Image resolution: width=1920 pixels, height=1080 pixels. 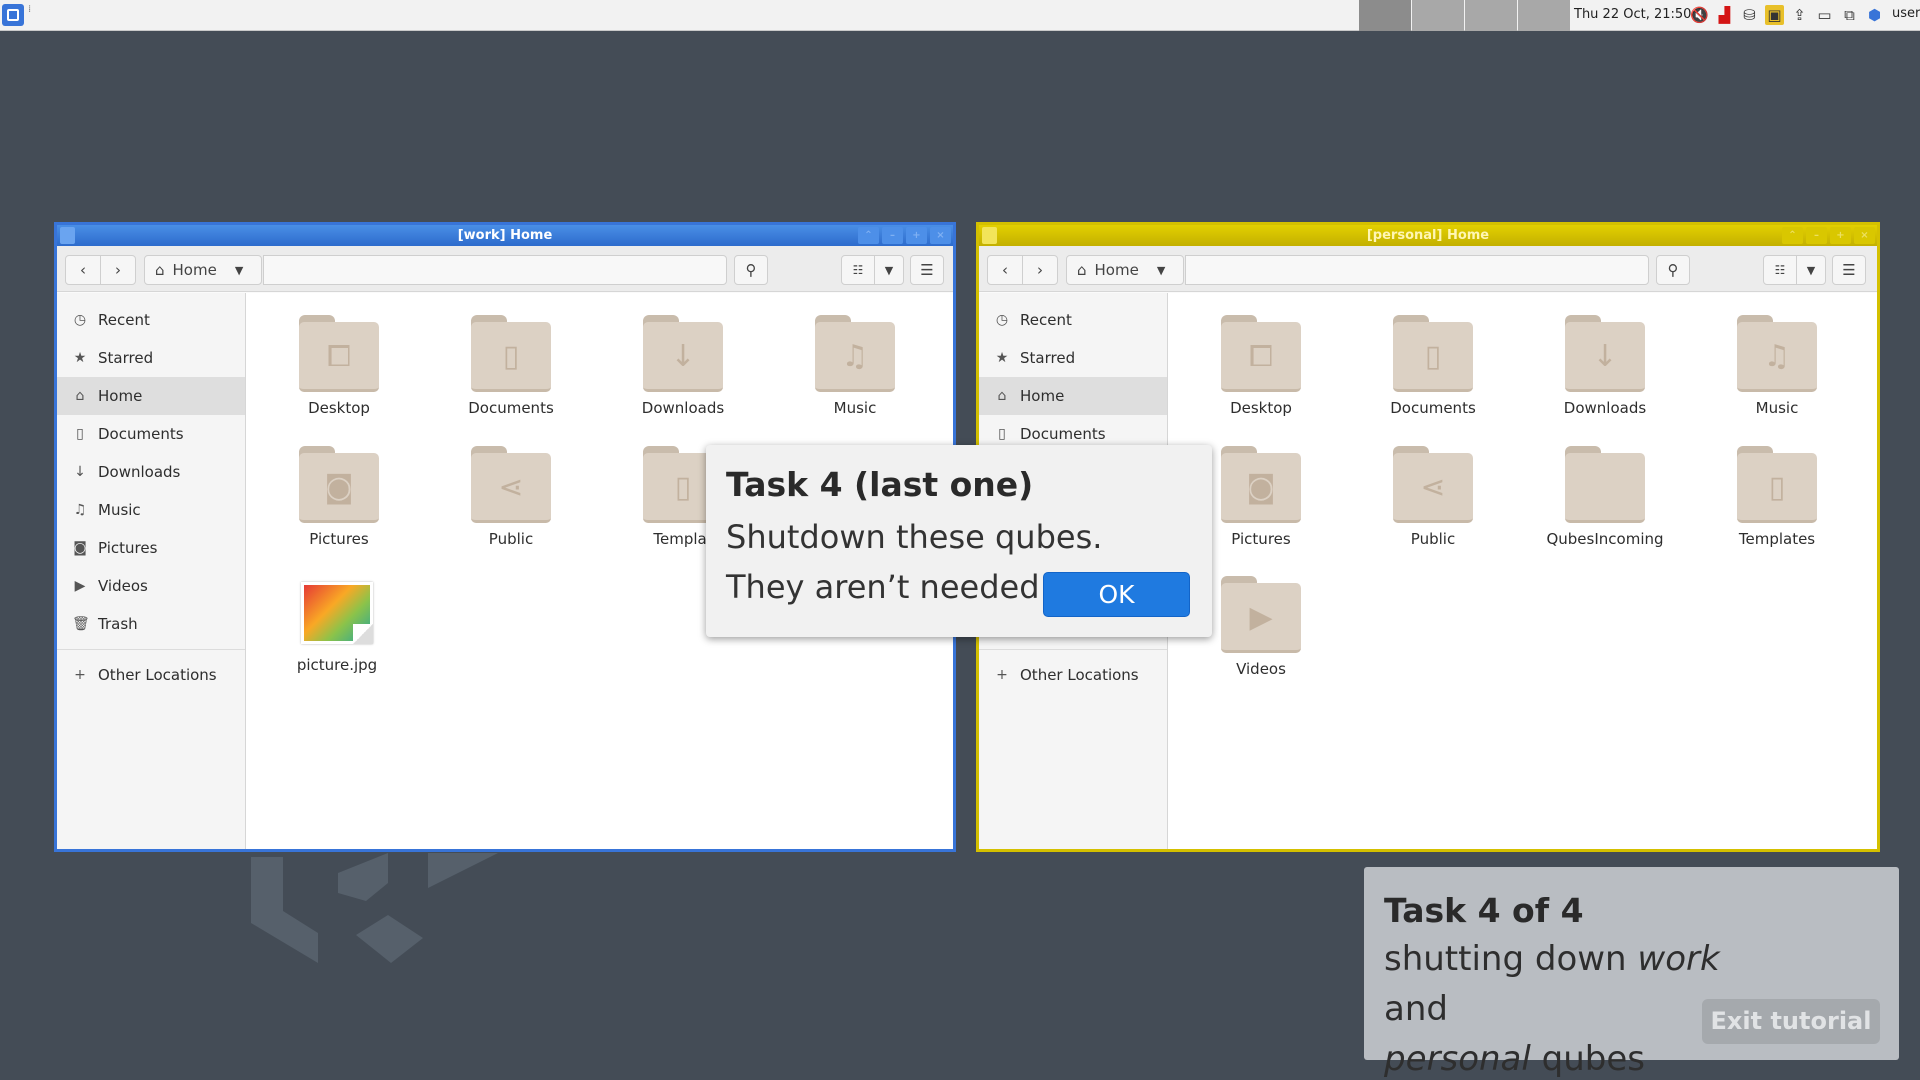 I want to click on window-title: [personal] Home, so click(x=1428, y=235).